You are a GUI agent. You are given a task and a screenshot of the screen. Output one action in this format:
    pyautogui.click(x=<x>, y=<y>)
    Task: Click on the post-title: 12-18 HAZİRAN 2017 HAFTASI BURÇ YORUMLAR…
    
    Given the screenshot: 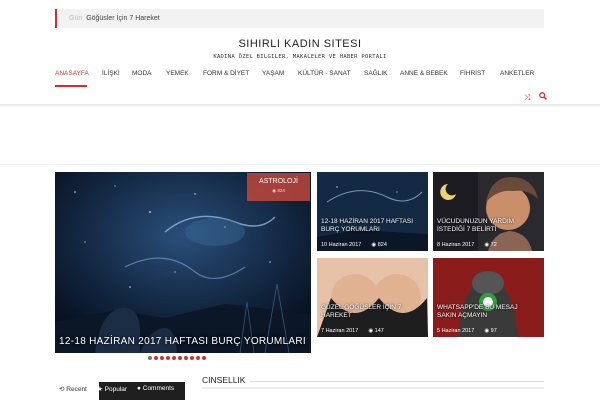 What is the action you would take?
    pyautogui.click(x=371, y=226)
    